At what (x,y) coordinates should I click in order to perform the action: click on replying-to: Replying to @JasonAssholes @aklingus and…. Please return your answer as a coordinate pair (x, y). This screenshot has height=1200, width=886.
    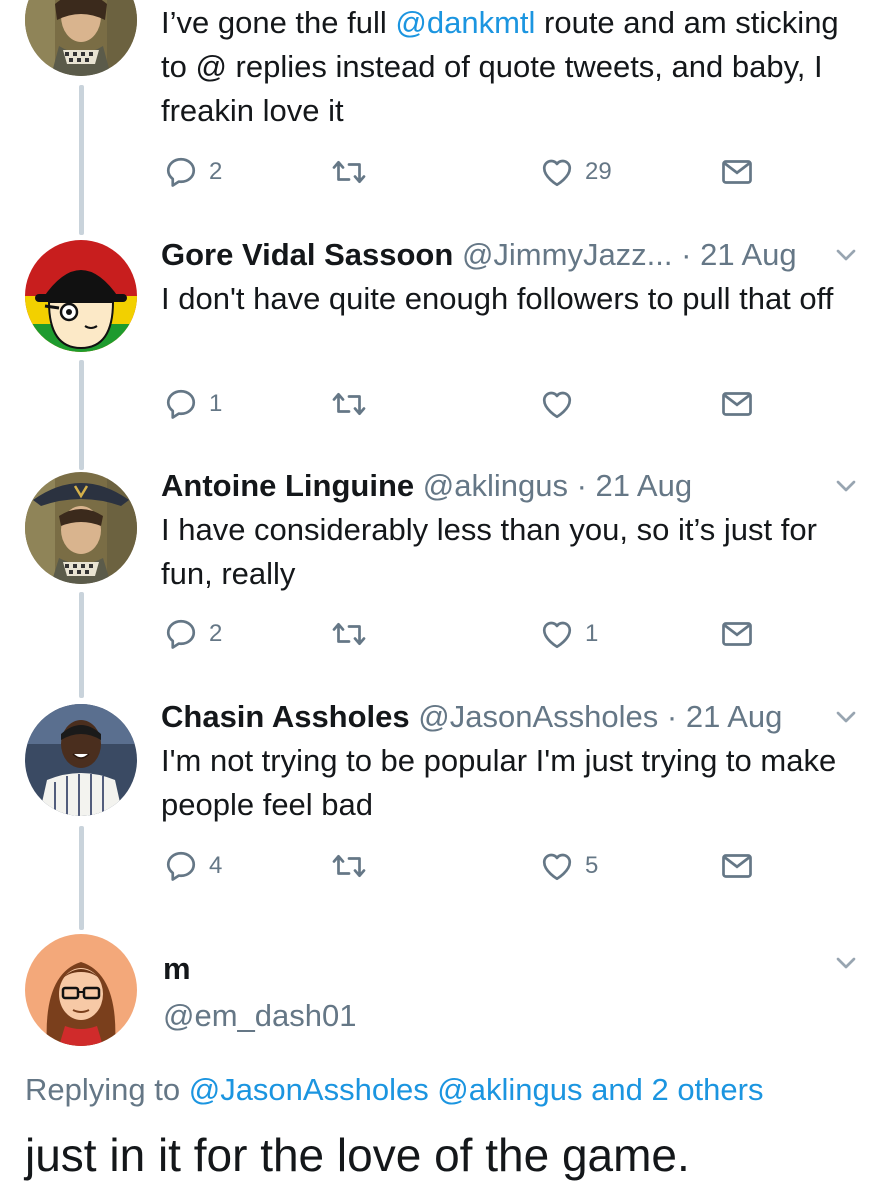
    Looking at the image, I should click on (394, 1090).